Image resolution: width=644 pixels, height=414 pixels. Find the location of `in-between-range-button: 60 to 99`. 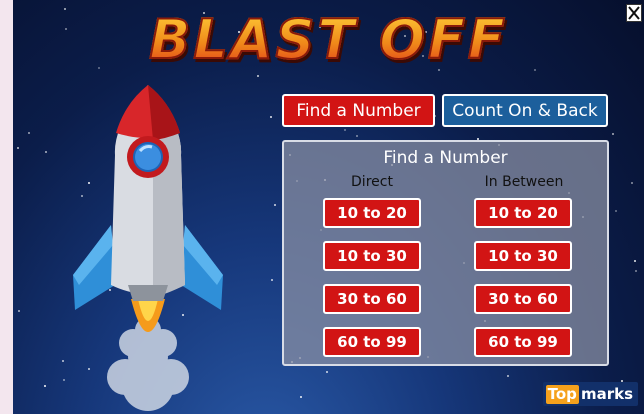

in-between-range-button: 60 to 99 is located at coordinates (523, 342).